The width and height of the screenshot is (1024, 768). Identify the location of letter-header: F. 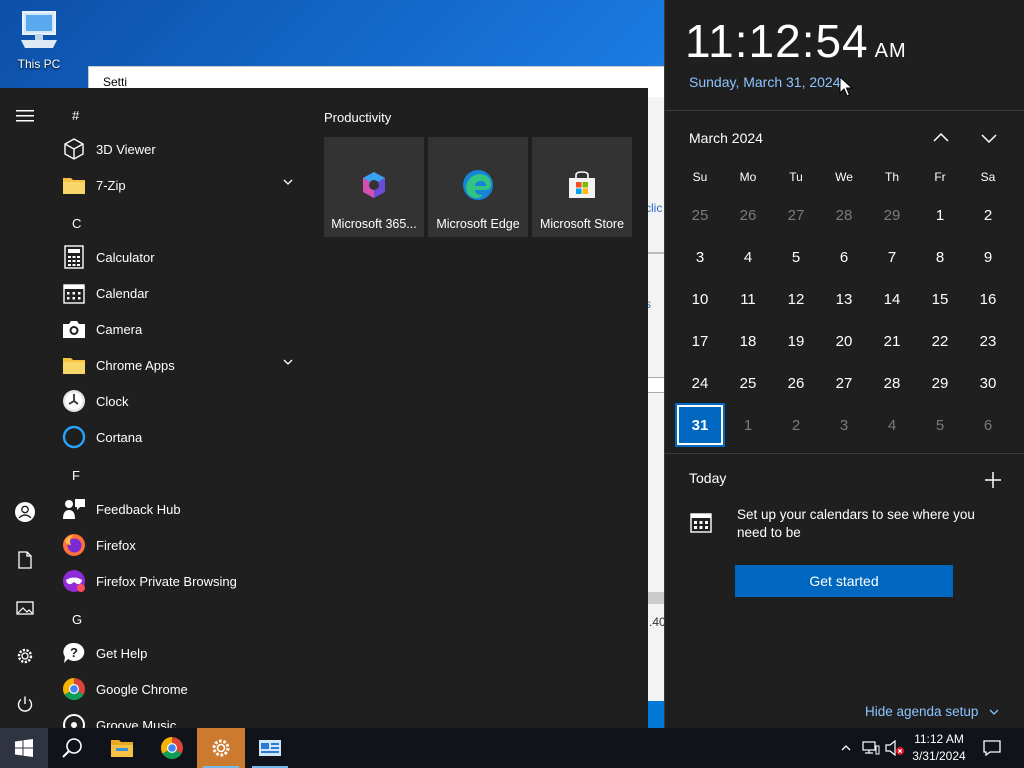
(76, 475).